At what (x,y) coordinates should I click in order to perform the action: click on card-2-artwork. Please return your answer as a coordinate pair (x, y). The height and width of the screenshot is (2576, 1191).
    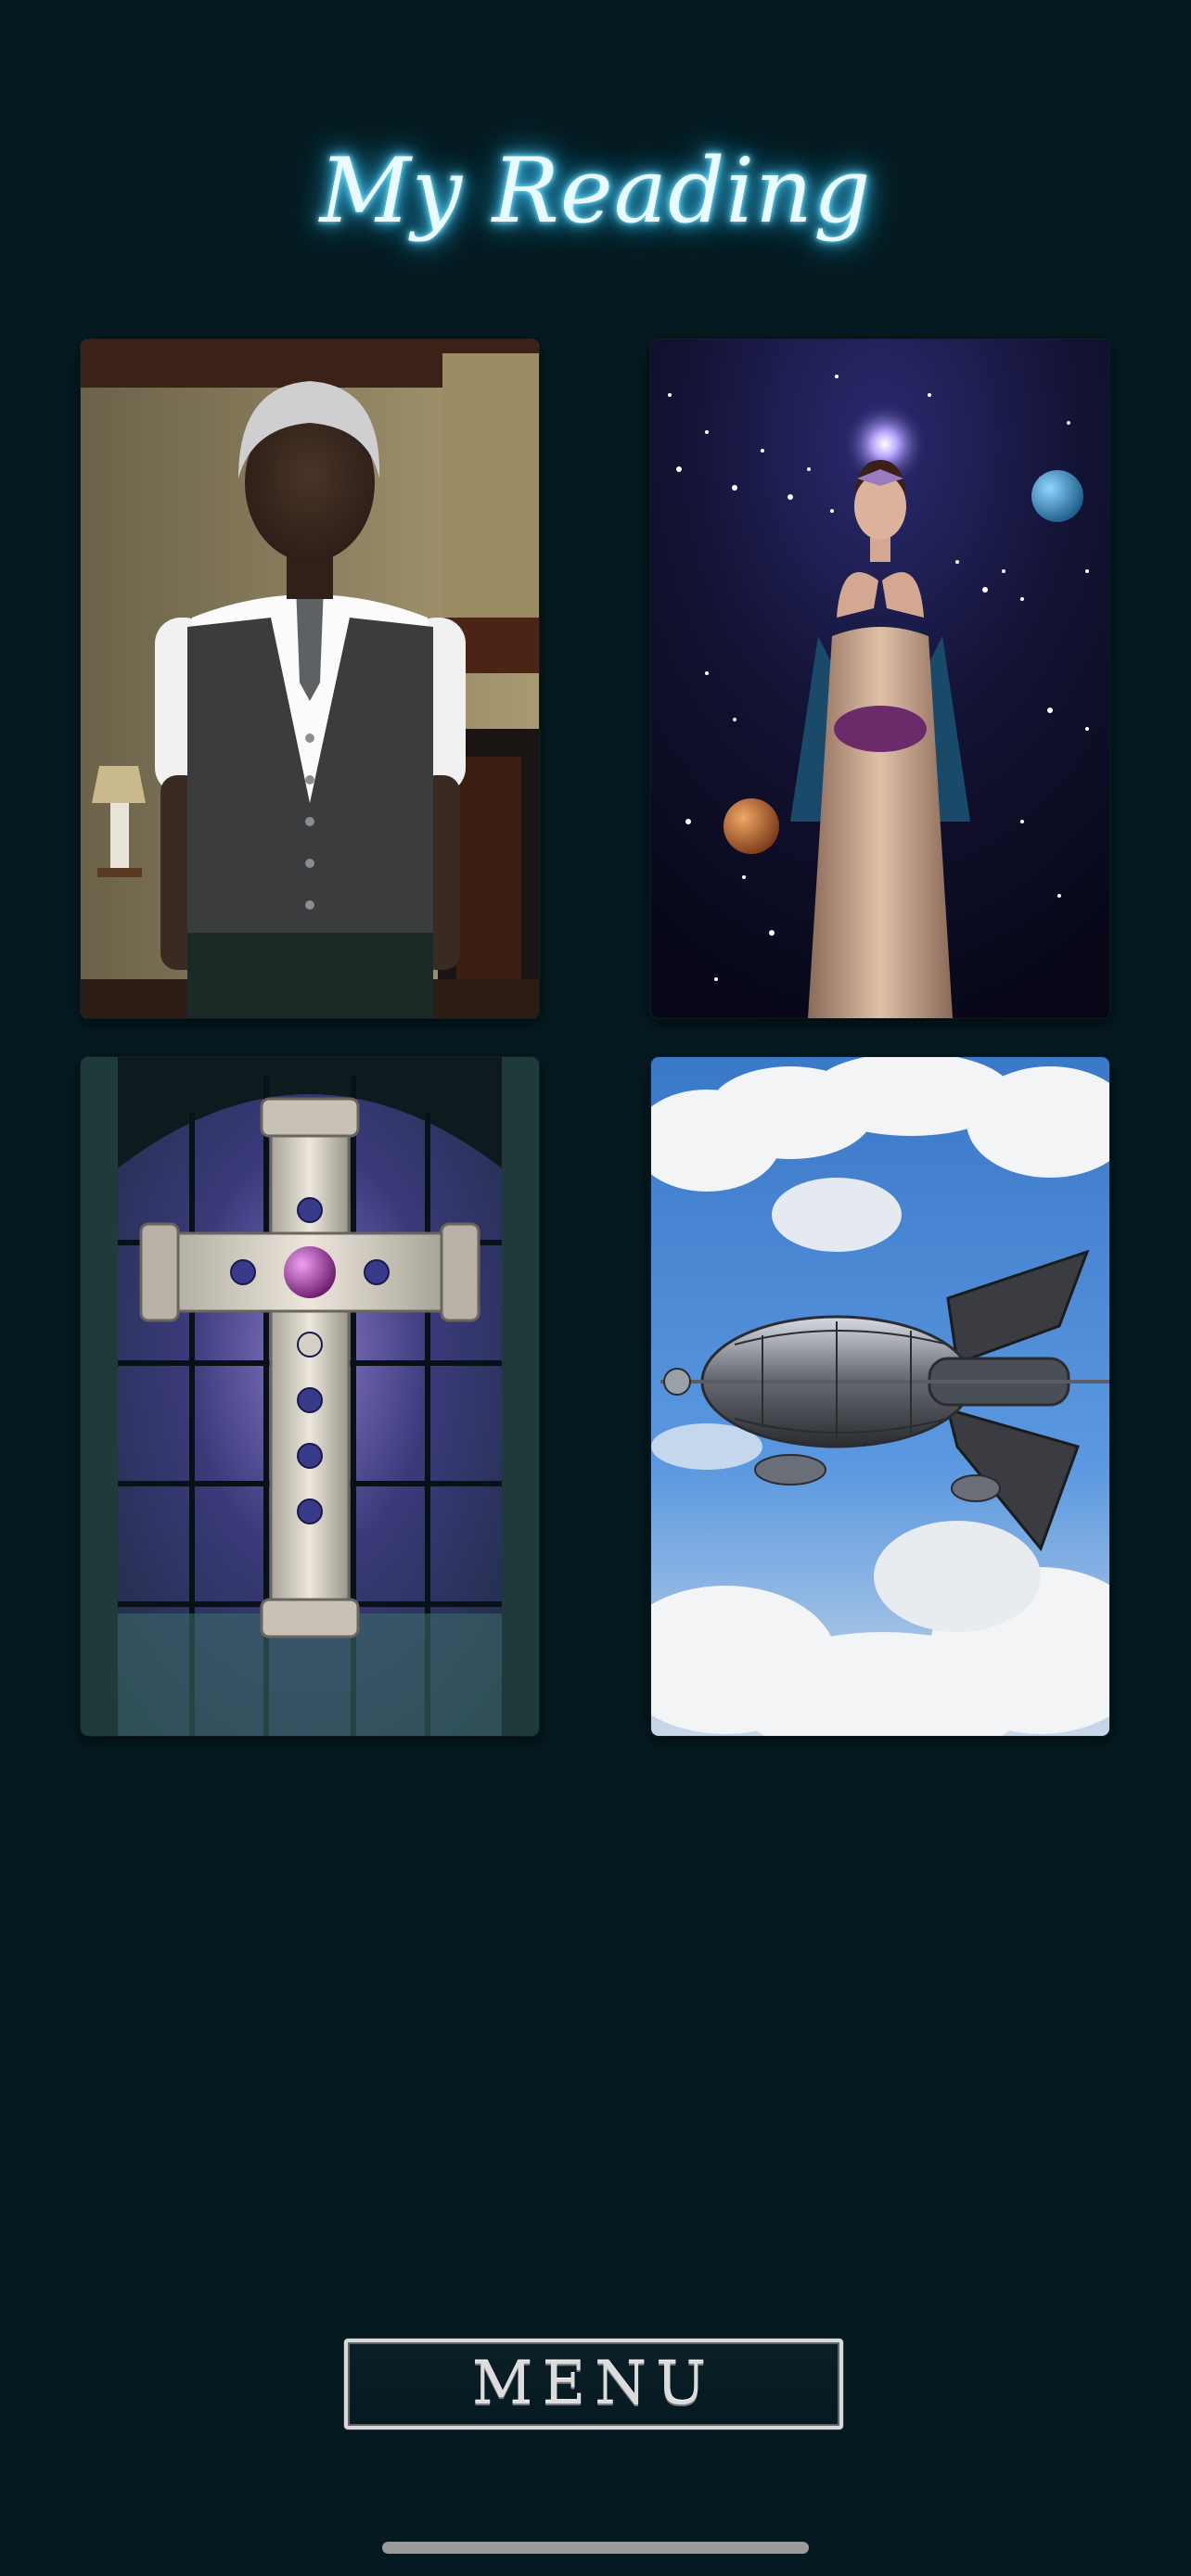
    Looking at the image, I should click on (880, 679).